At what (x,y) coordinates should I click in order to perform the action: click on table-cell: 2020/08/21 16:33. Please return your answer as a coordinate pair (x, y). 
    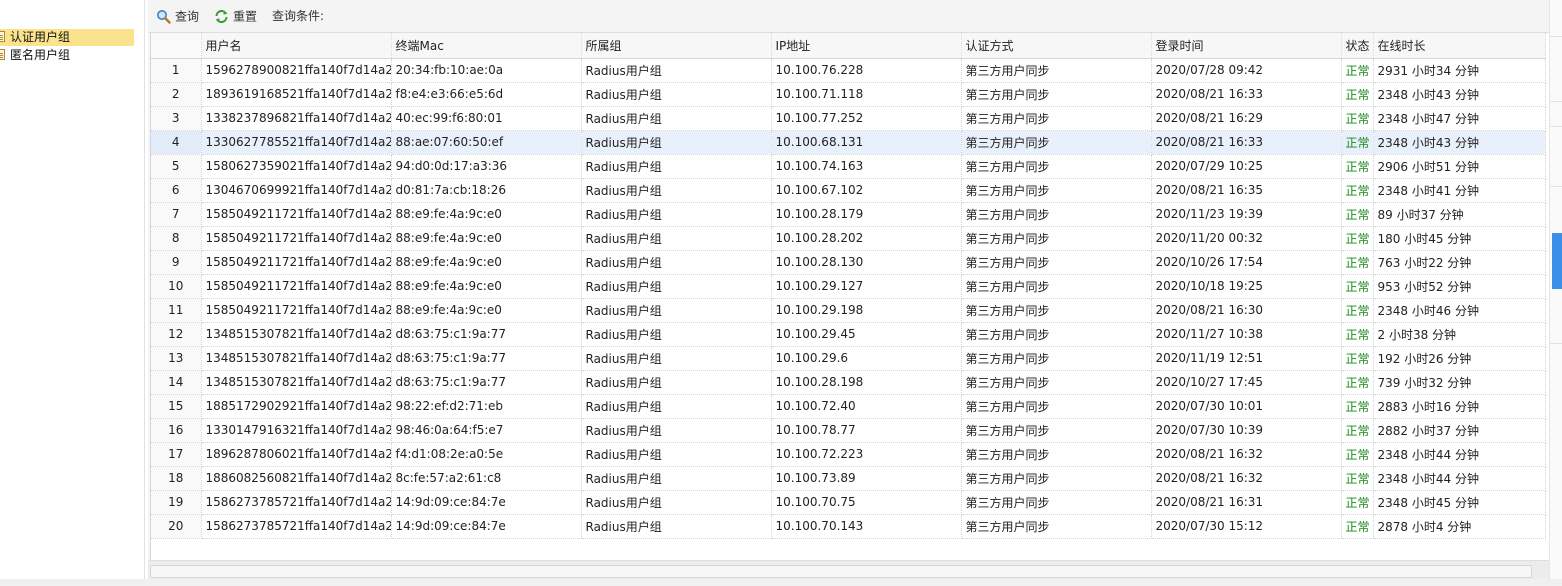
    Looking at the image, I should click on (1246, 142).